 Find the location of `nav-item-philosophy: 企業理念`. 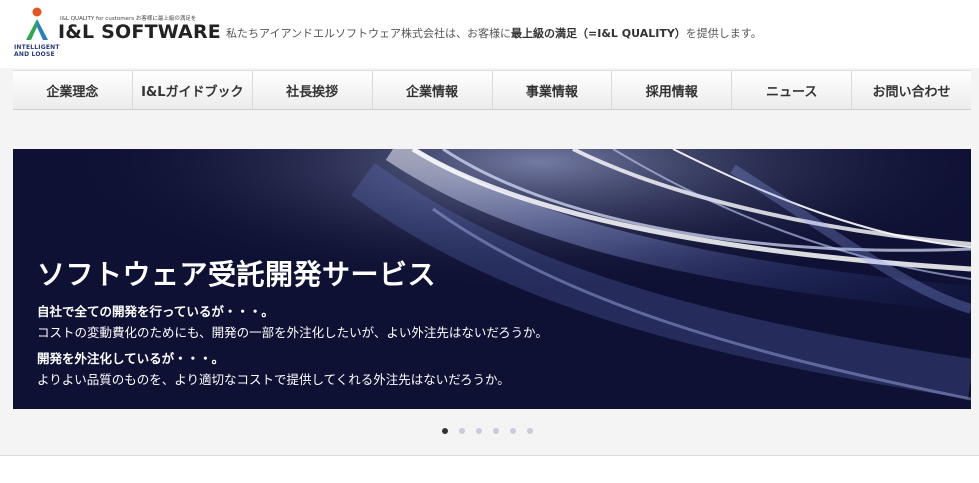

nav-item-philosophy: 企業理念 is located at coordinates (72, 90).